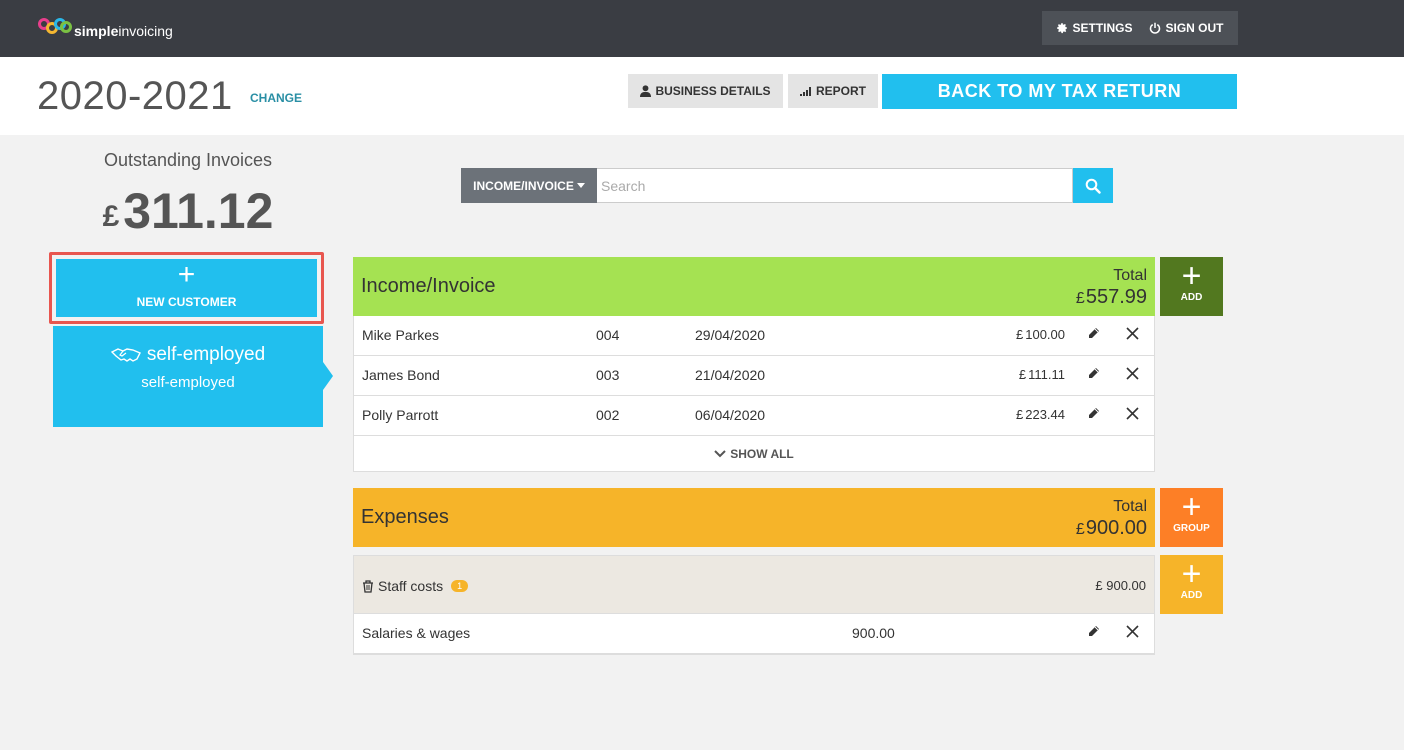 This screenshot has height=750, width=1404. I want to click on report-label: REPORT, so click(840, 91).